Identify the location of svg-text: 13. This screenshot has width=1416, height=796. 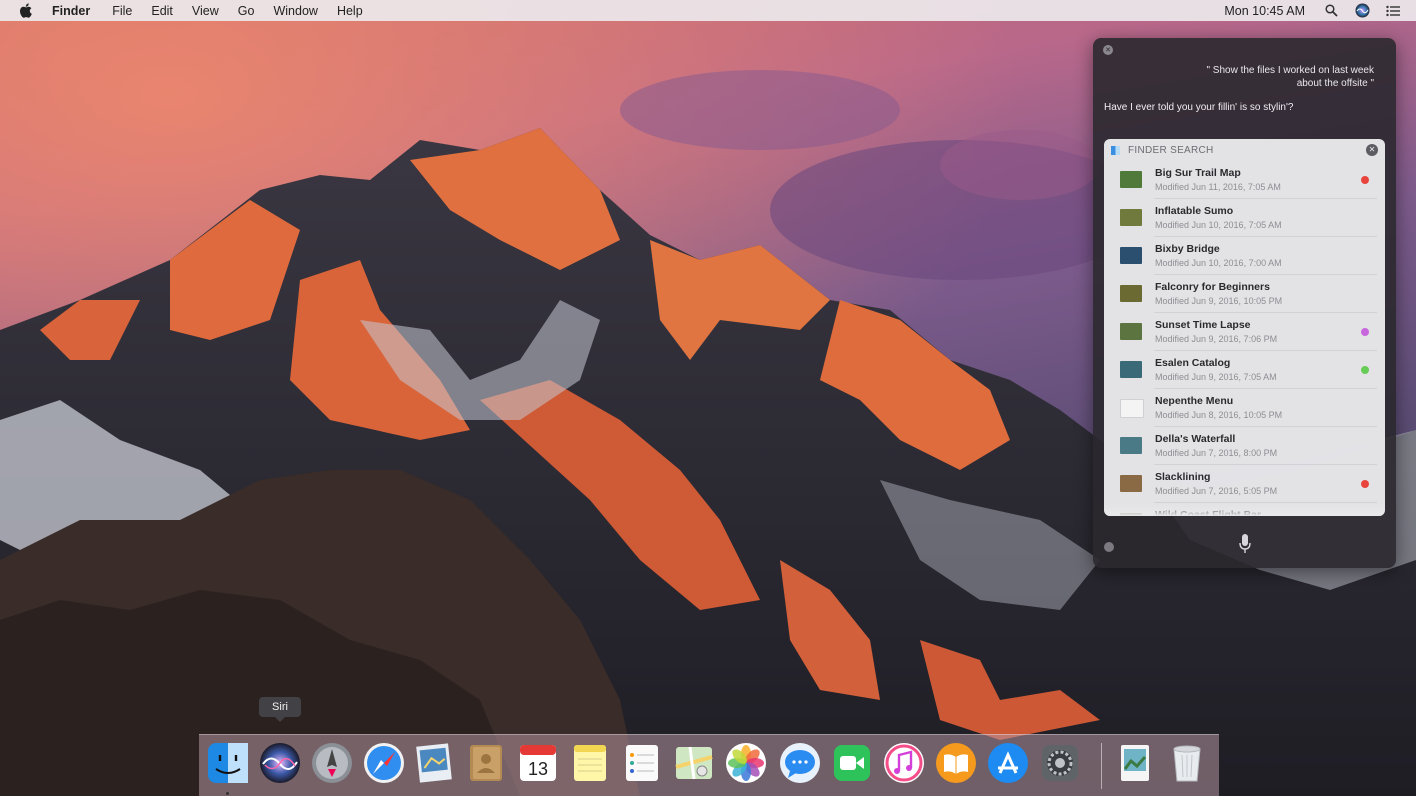
(538, 769).